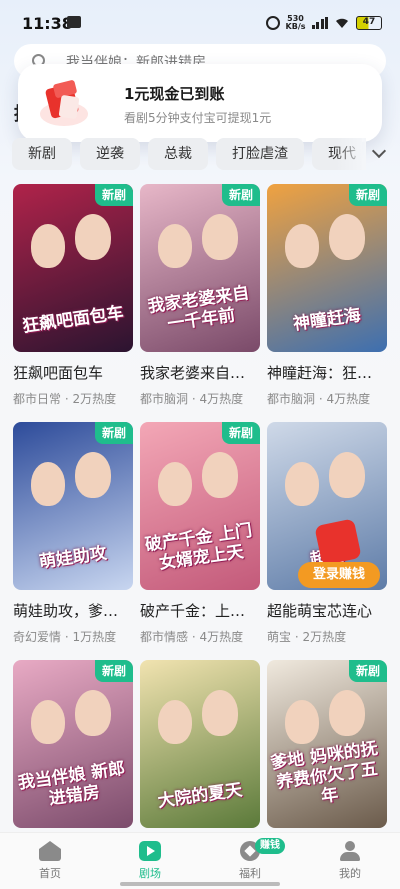 This screenshot has width=400, height=889. Describe the element at coordinates (192, 637) in the screenshot. I see `drama-meta: 都市情感 · 4万热度` at that location.